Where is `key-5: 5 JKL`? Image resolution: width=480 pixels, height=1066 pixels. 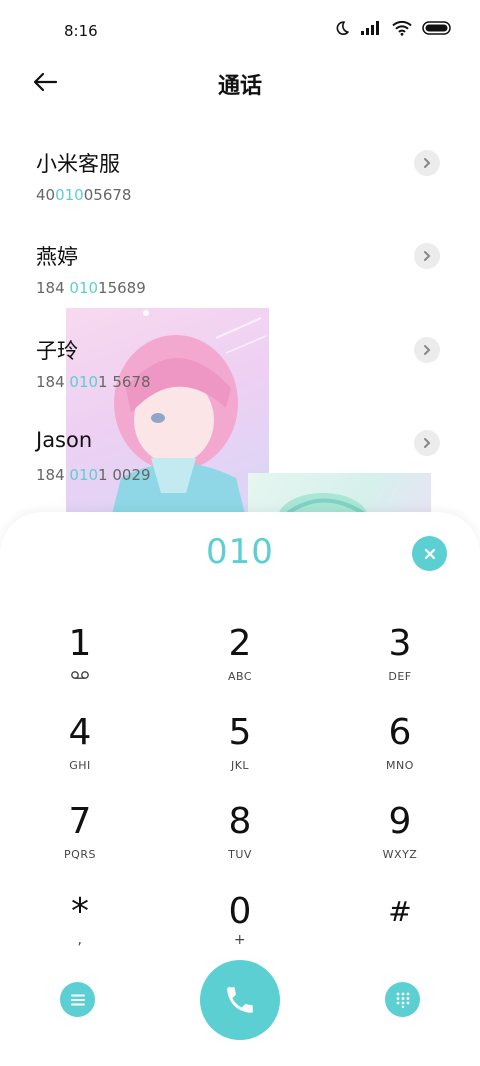
key-5: 5 JKL is located at coordinates (240, 753).